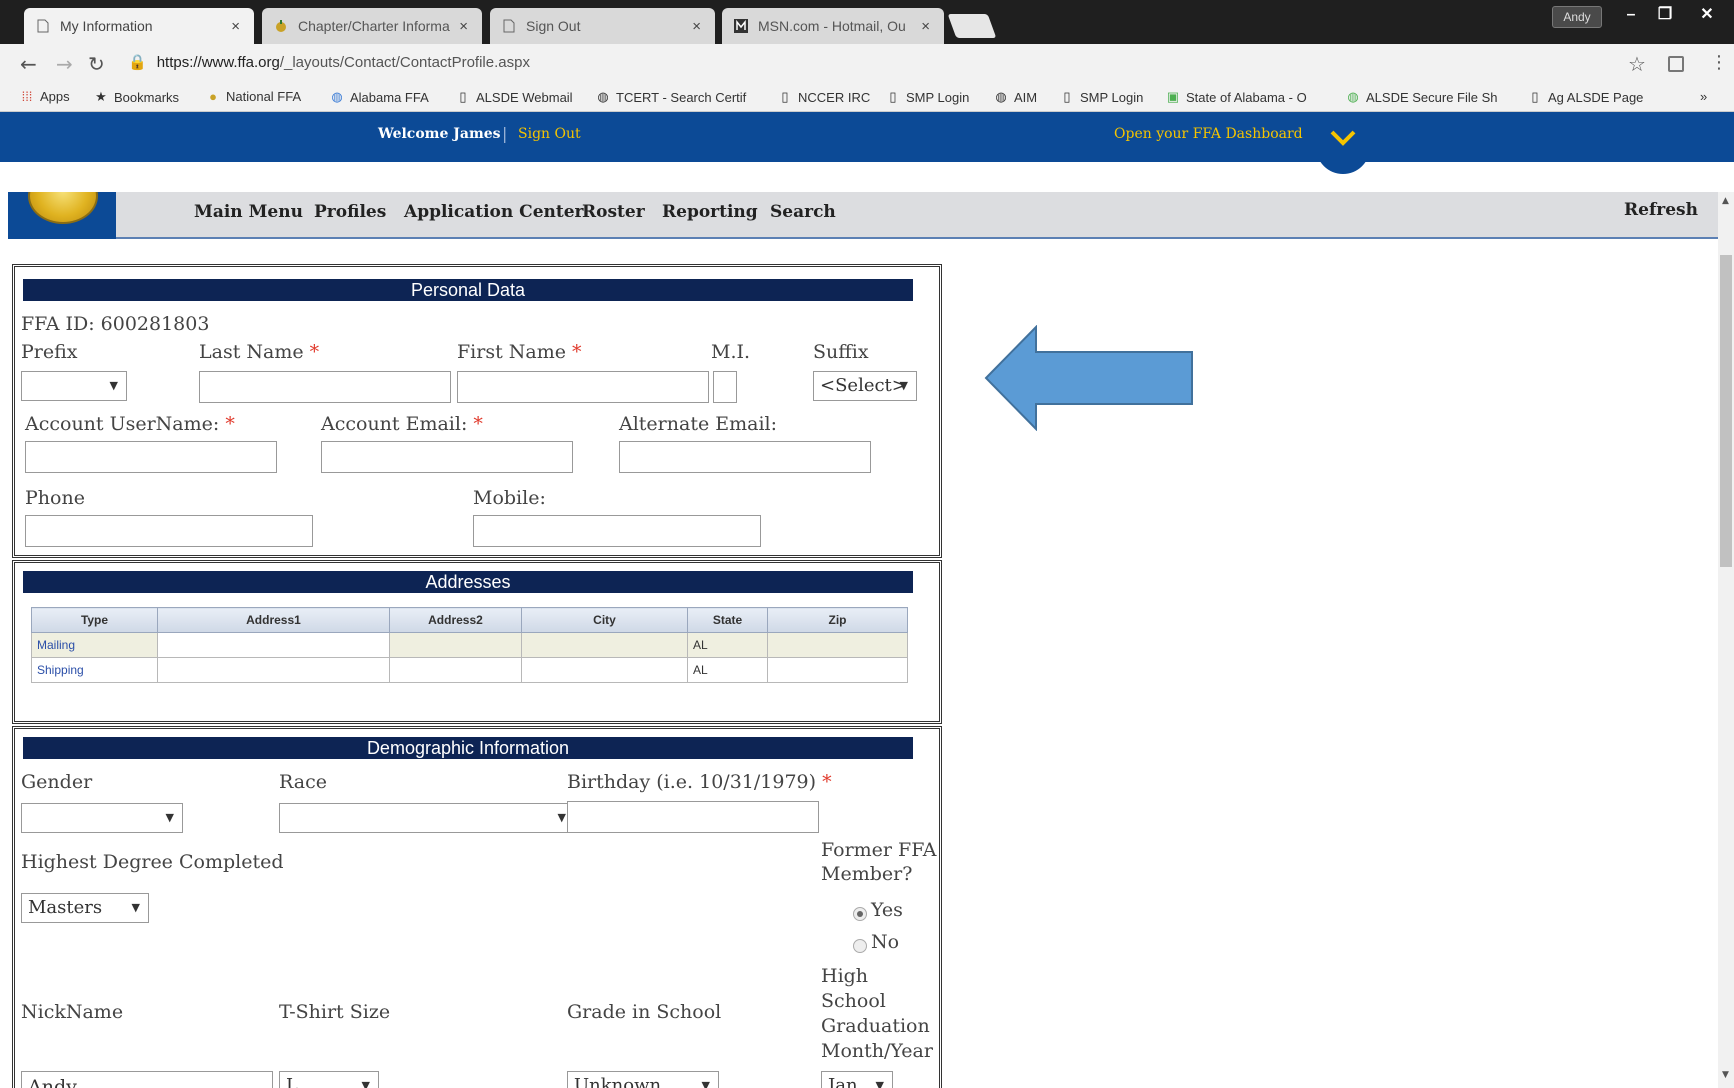 The image size is (1734, 1088). Describe the element at coordinates (845, 976) in the screenshot. I see `hs-graduation-label: High` at that location.